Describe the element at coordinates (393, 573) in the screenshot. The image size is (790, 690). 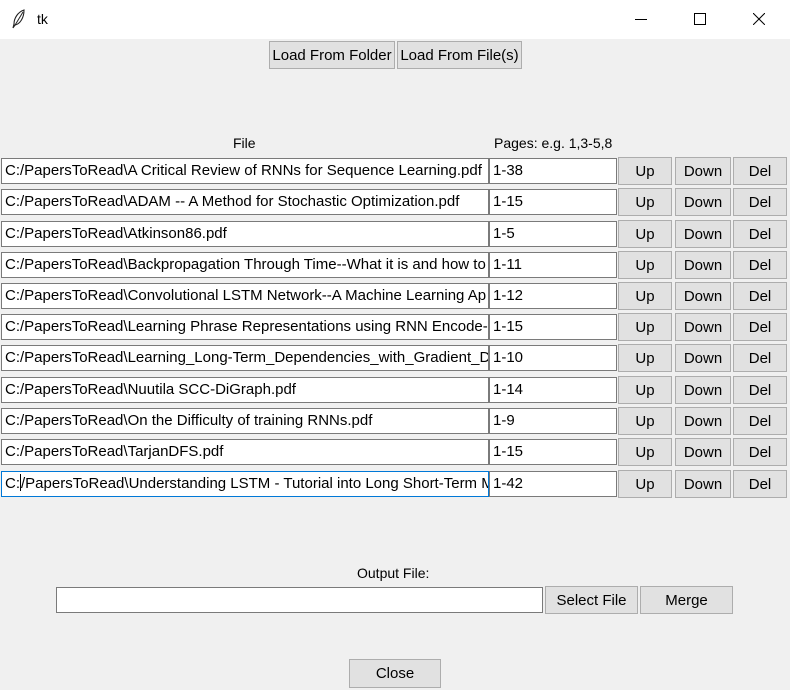
I see `output-file-label: Output File:` at that location.